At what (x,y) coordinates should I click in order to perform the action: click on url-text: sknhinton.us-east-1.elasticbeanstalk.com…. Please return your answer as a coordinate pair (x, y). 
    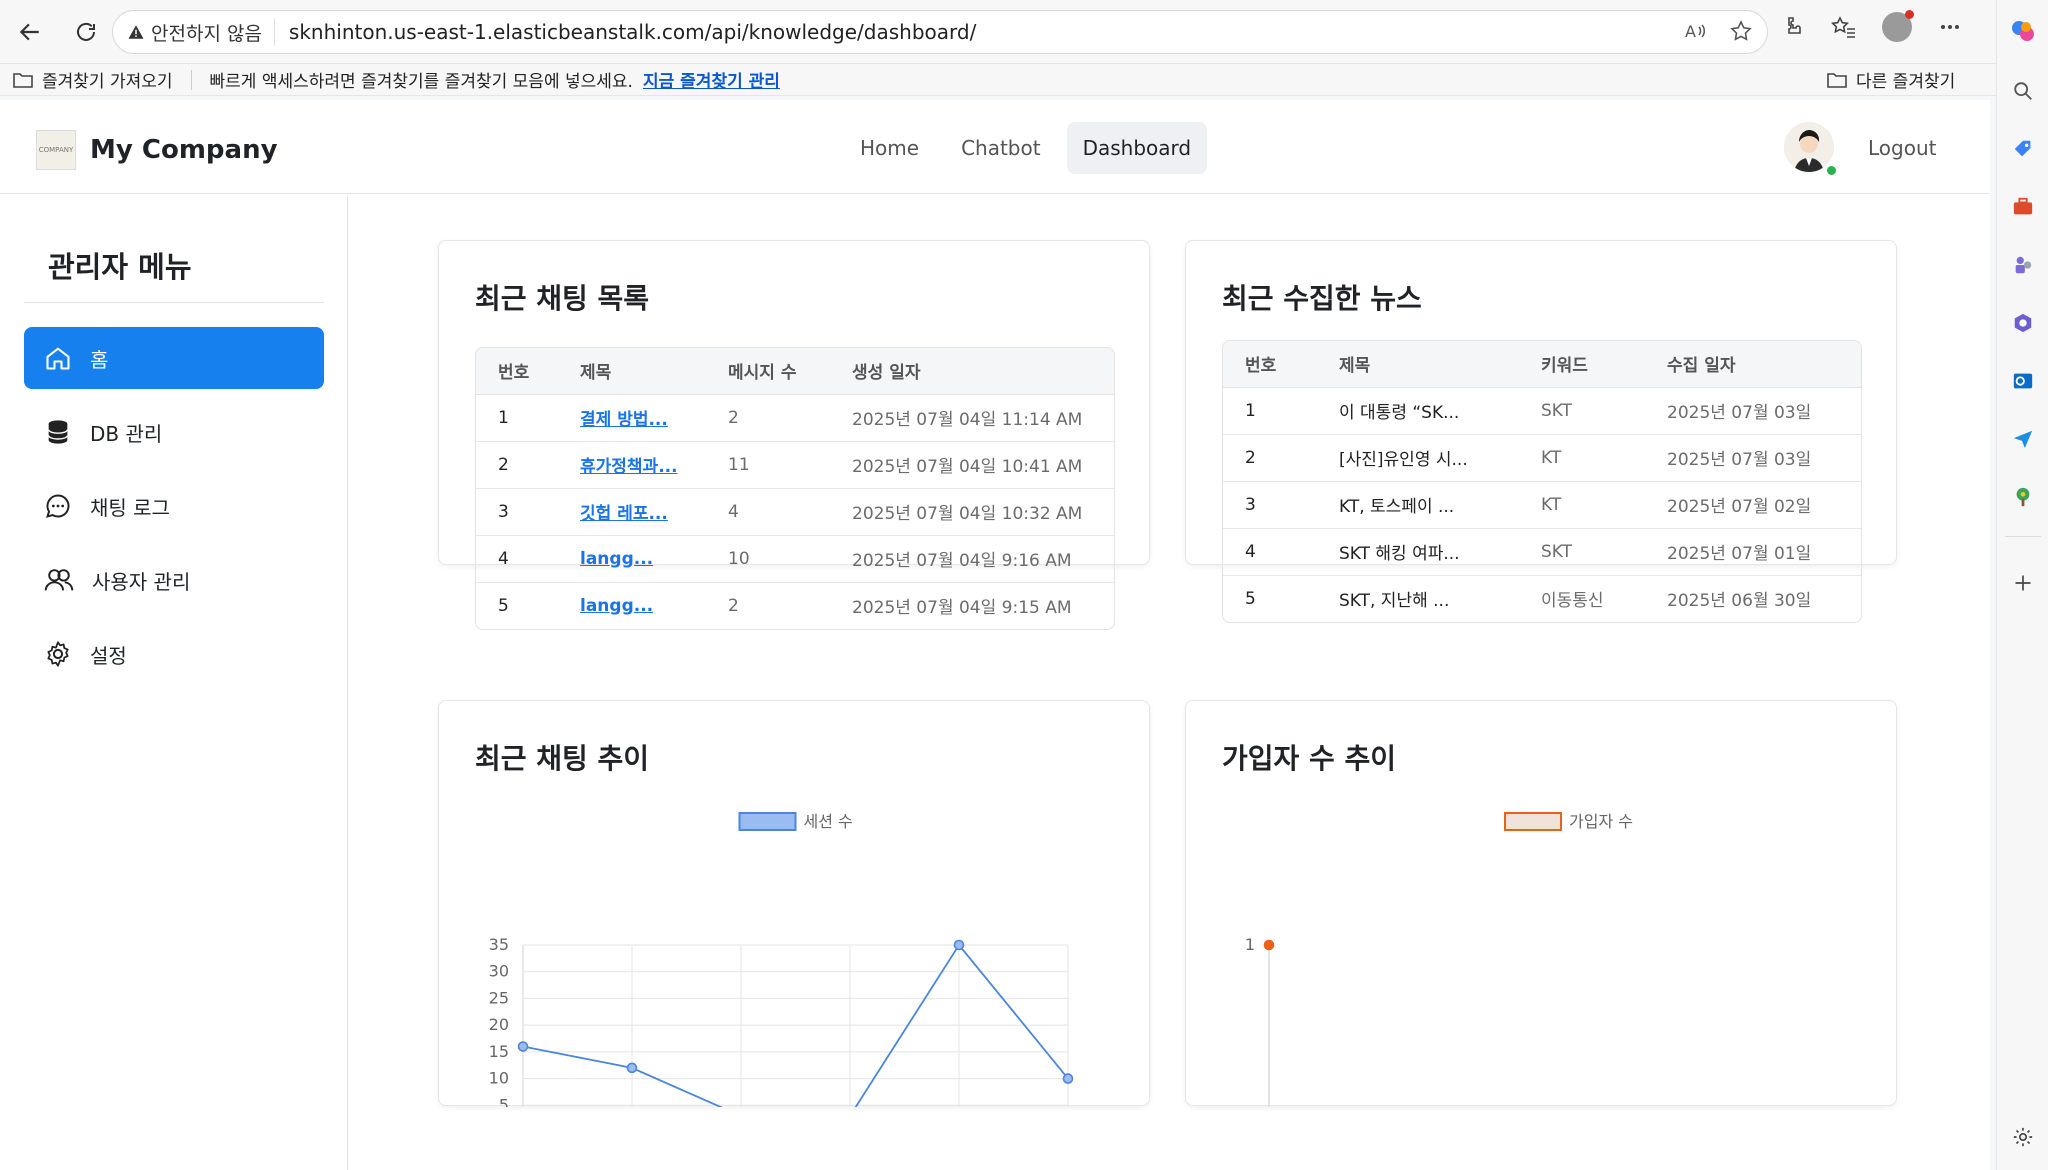
    Looking at the image, I should click on (632, 32).